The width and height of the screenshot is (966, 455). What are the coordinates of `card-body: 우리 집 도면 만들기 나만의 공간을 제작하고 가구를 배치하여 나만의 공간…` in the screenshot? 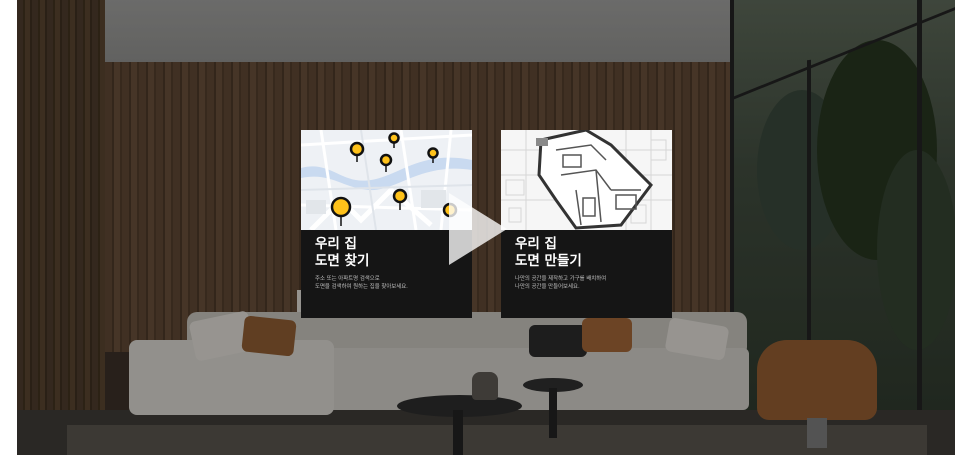 It's located at (586, 274).